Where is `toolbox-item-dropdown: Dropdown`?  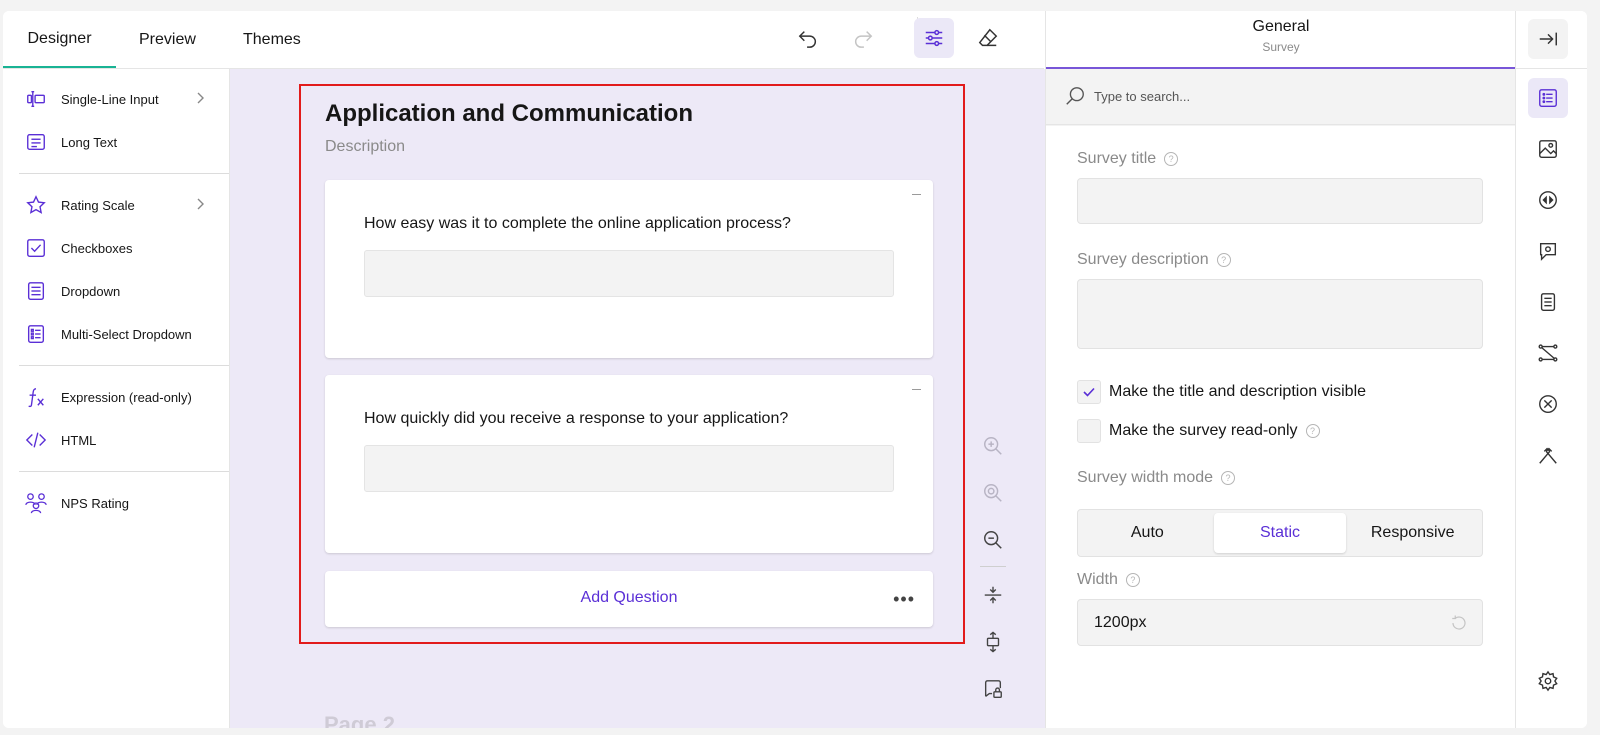 toolbox-item-dropdown: Dropdown is located at coordinates (118, 291).